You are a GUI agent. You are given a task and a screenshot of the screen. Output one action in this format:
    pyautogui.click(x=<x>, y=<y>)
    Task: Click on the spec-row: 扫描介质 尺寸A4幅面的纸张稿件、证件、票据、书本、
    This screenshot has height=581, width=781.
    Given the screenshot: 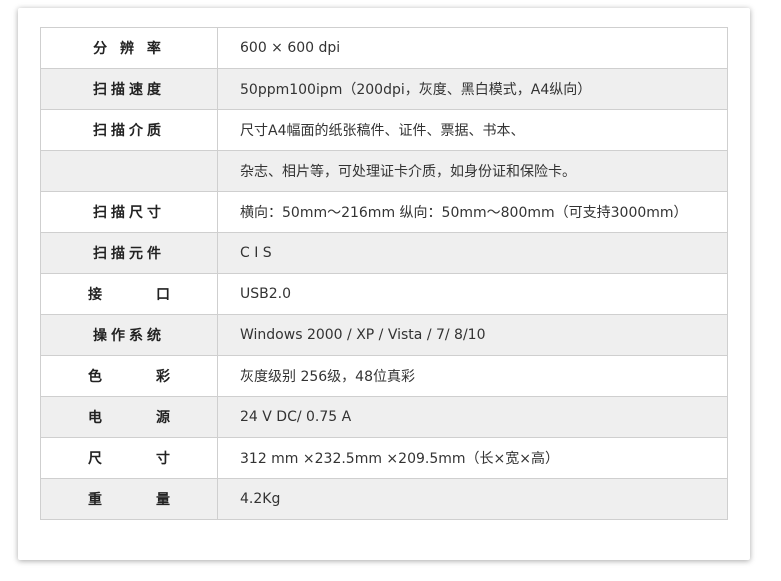 What is the action you would take?
    pyautogui.click(x=384, y=130)
    